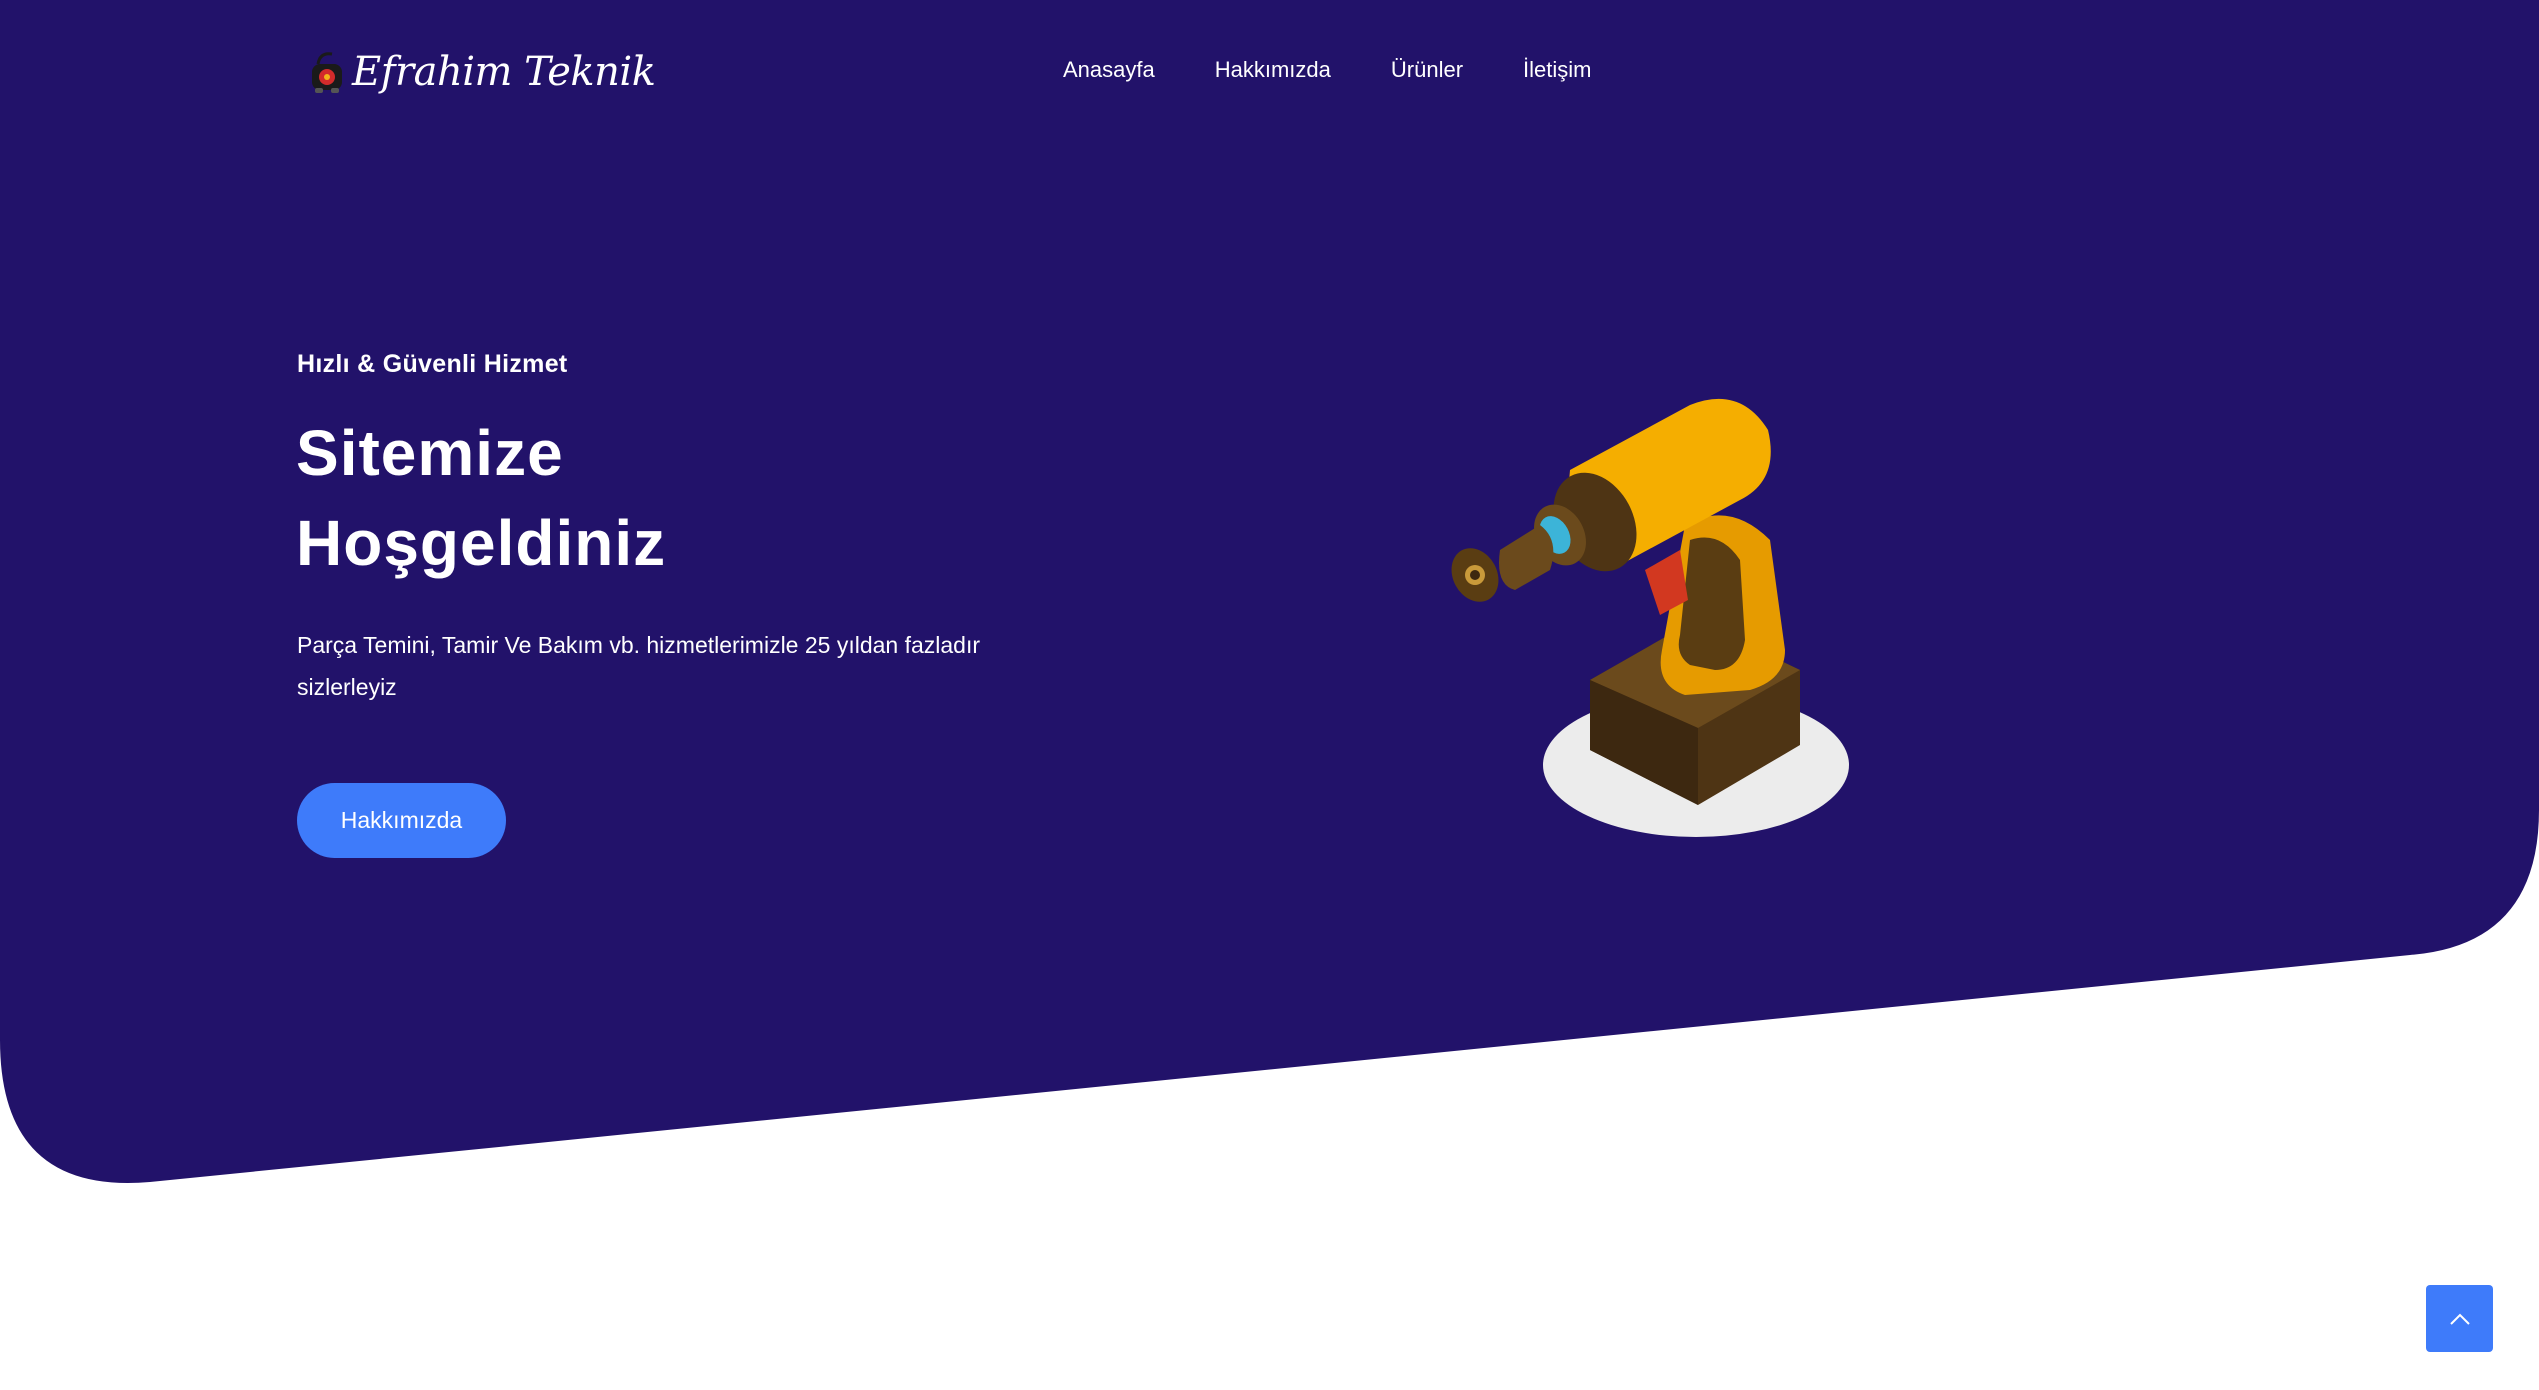 This screenshot has height=1390, width=2539. Describe the element at coordinates (430, 453) in the screenshot. I see `hero-title-line1: Sitemize` at that location.